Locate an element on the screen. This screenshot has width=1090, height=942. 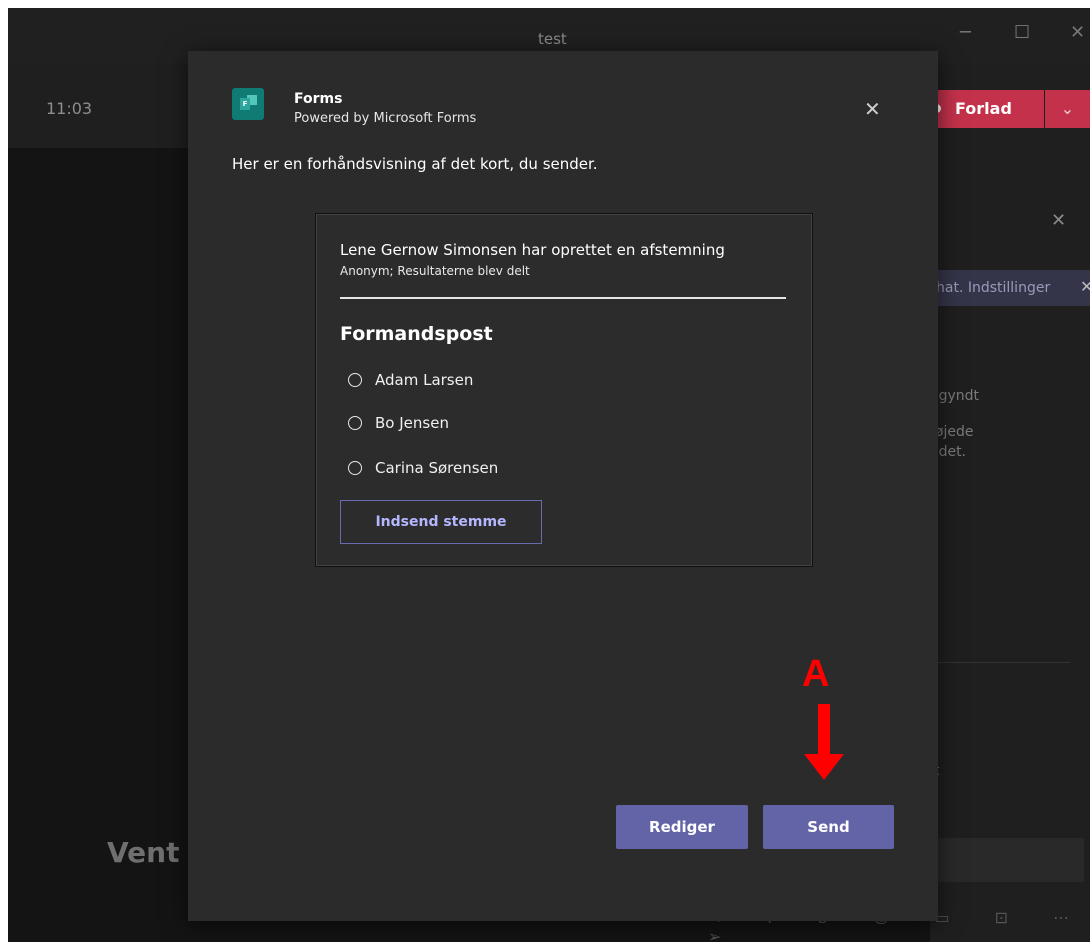
submit-vote-button: Indsend stemme is located at coordinates (441, 522).